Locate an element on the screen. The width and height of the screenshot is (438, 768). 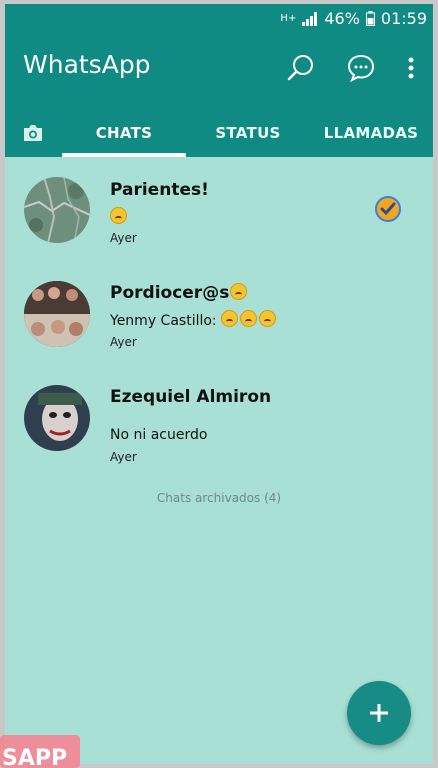
chat-item-pordiocers: Pordiocer@s Yenmy Castillo: Ayer is located at coordinates (219, 312).